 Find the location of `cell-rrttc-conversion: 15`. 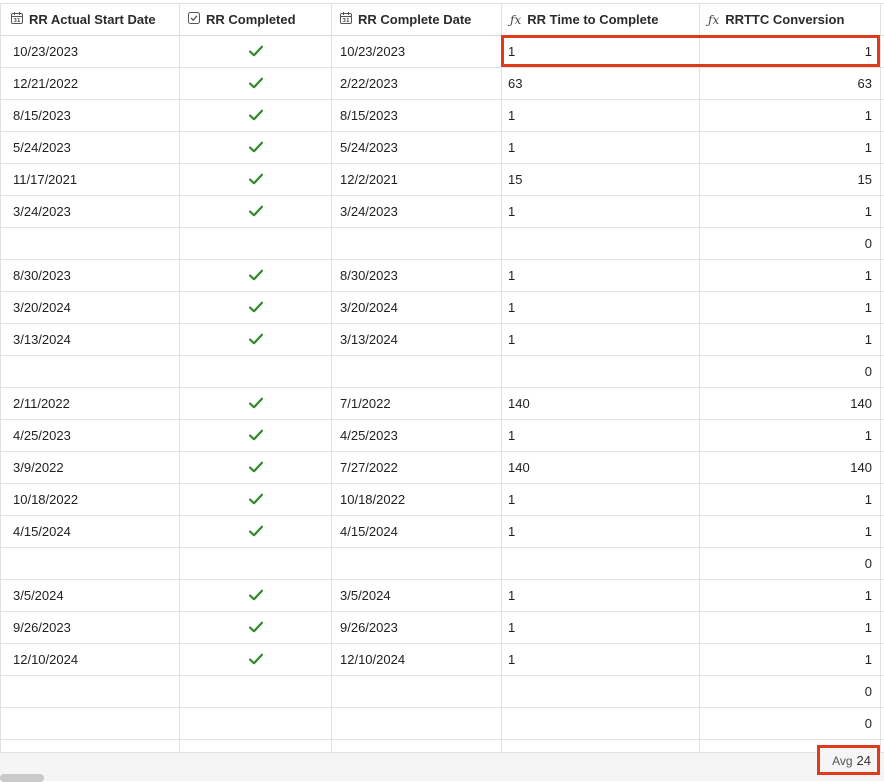

cell-rrttc-conversion: 15 is located at coordinates (790, 180).